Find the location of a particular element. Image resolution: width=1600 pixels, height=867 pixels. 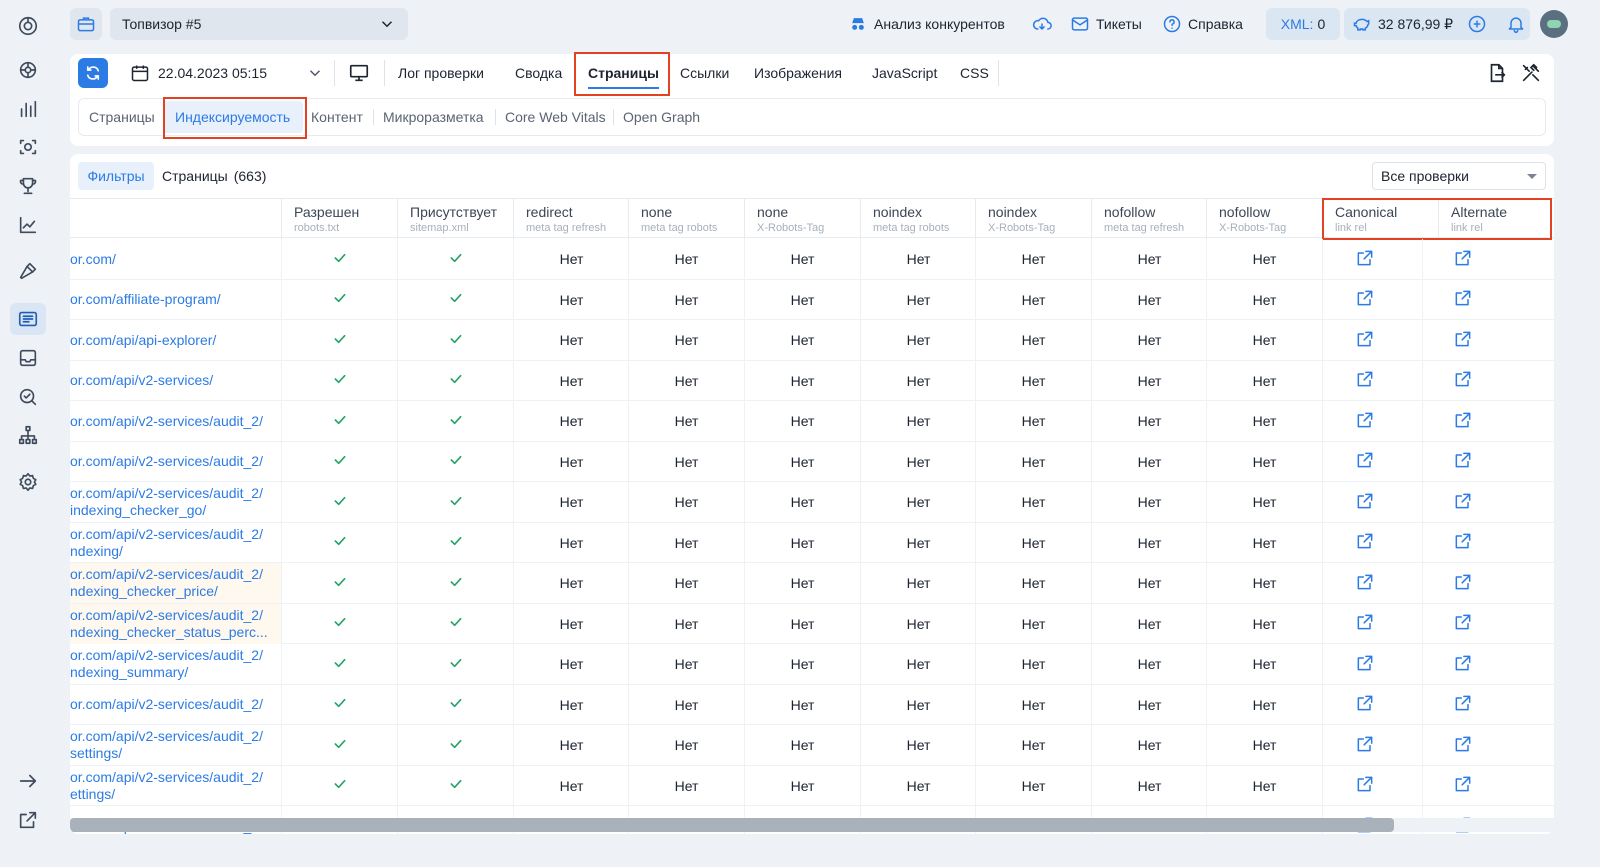

balance-chip: 32 876,99 ₽ is located at coordinates (1437, 24).